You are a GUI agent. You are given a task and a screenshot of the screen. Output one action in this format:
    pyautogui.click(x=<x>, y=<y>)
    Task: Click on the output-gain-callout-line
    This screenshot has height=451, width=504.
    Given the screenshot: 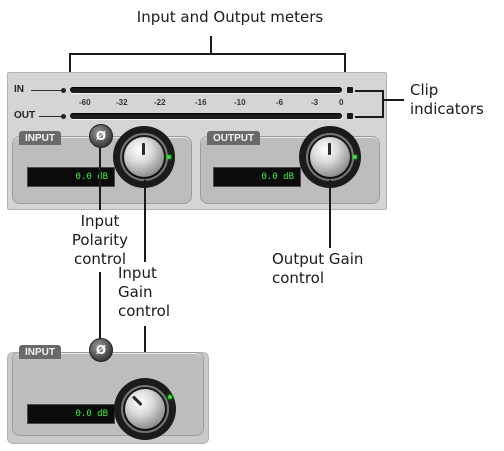 What is the action you would take?
    pyautogui.click(x=330, y=214)
    